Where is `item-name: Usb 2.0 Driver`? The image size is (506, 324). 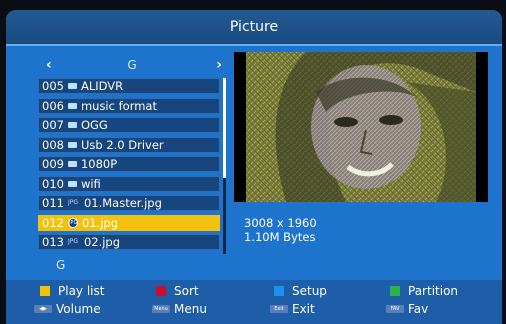
item-name: Usb 2.0 Driver is located at coordinates (122, 144).